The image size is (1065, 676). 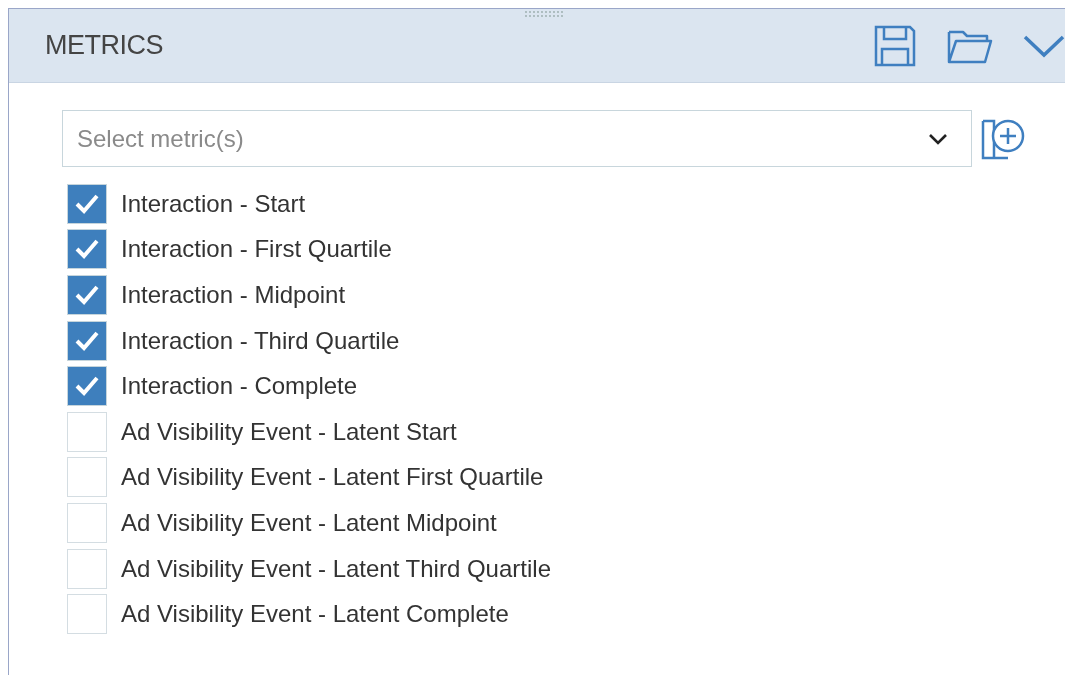 I want to click on metric-label: Interaction - First Quartile, so click(x=256, y=249).